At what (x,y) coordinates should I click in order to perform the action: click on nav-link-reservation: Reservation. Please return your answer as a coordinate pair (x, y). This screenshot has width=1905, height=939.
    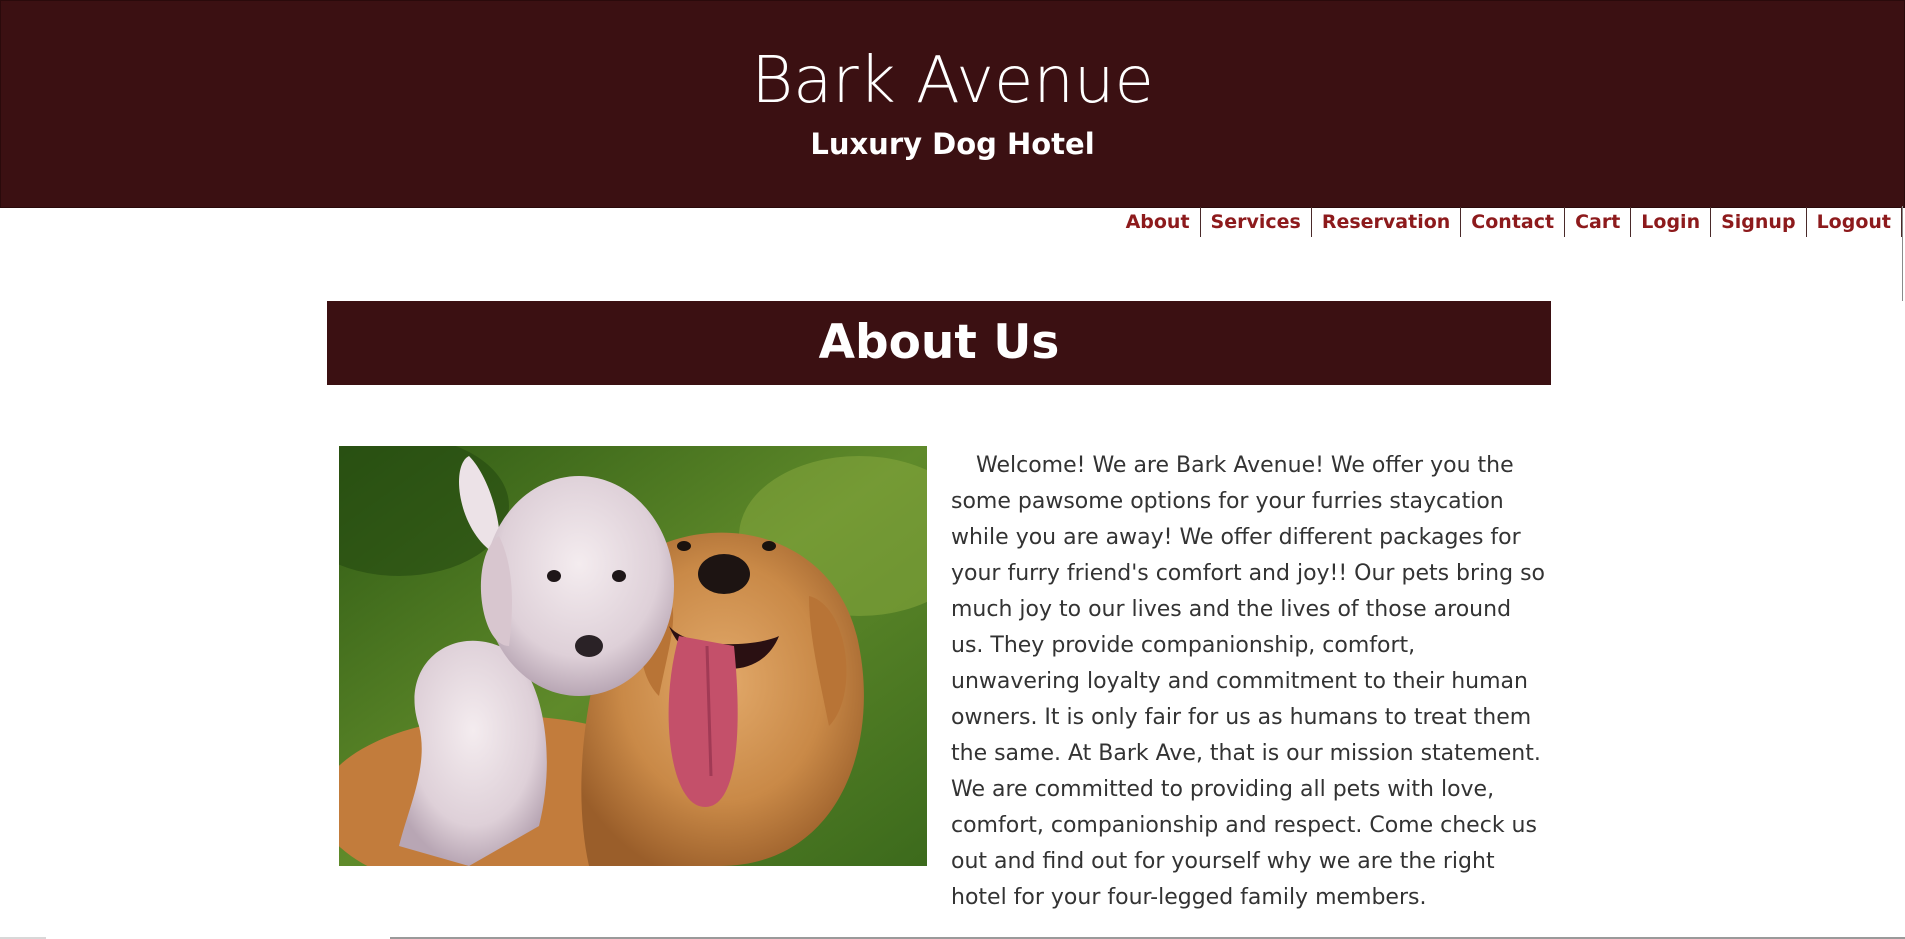
    Looking at the image, I should click on (1387, 222).